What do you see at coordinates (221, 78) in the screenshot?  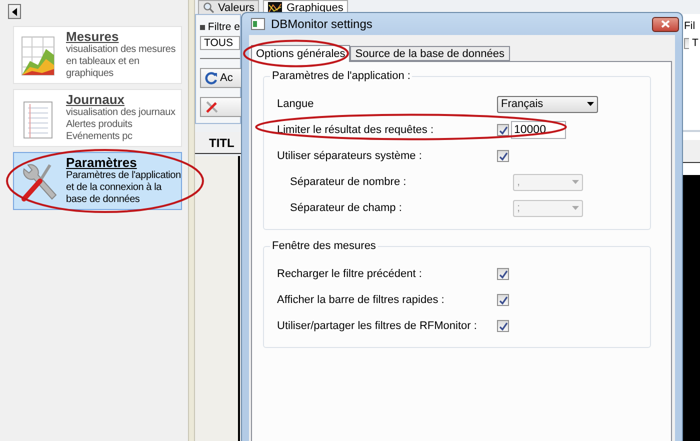 I see `toolbar-button: Ac` at bounding box center [221, 78].